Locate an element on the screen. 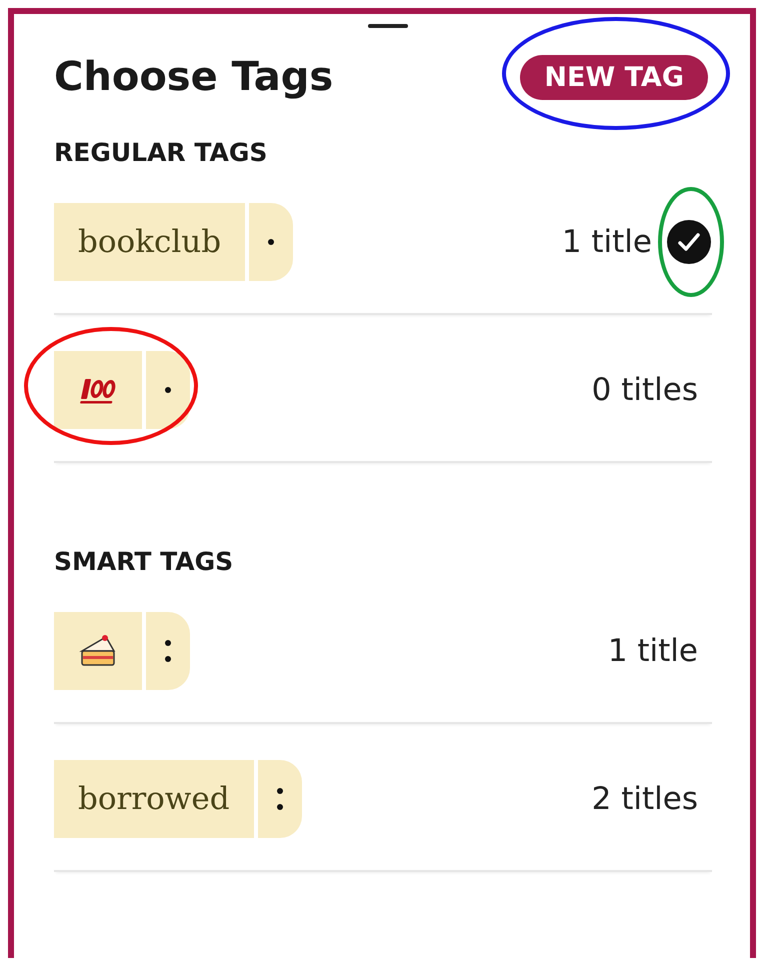 The height and width of the screenshot is (960, 762). tag-chip: bookclub is located at coordinates (174, 242).